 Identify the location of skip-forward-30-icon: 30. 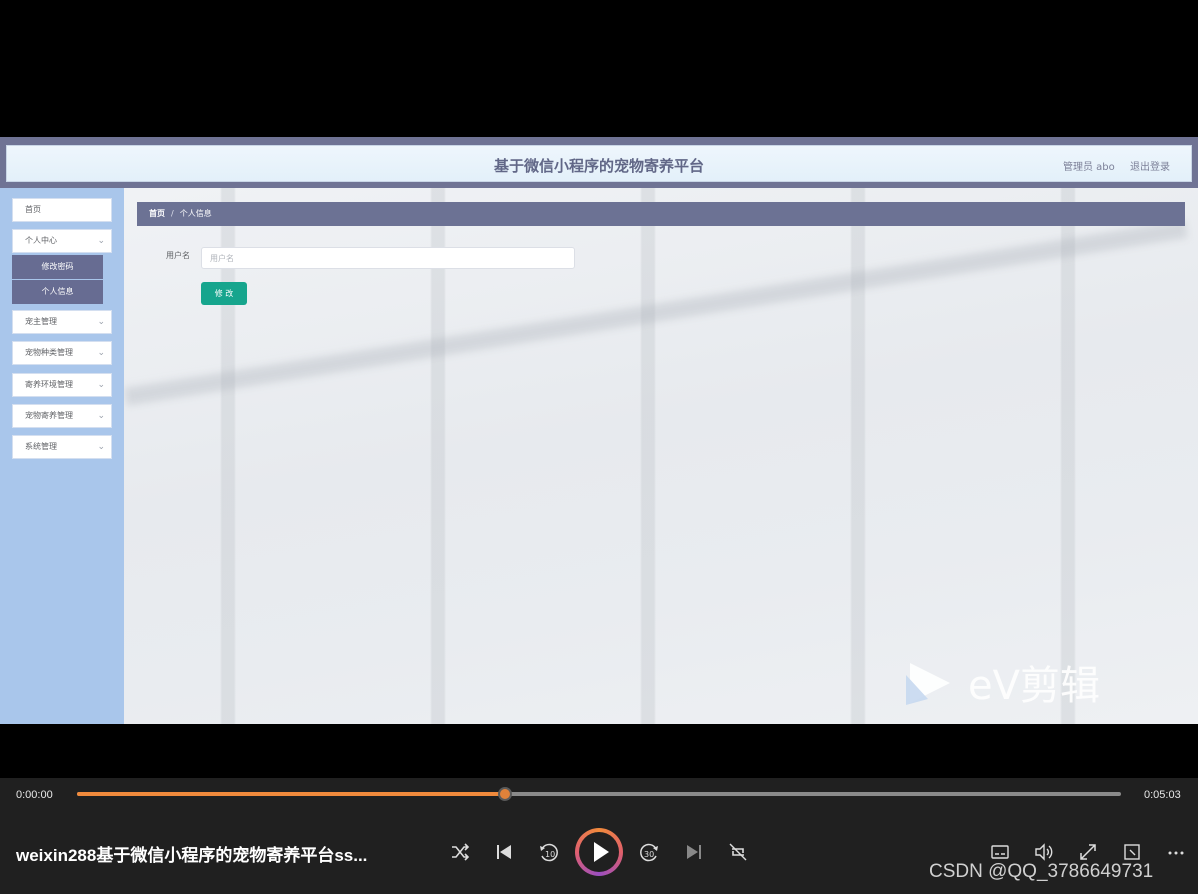
(649, 852).